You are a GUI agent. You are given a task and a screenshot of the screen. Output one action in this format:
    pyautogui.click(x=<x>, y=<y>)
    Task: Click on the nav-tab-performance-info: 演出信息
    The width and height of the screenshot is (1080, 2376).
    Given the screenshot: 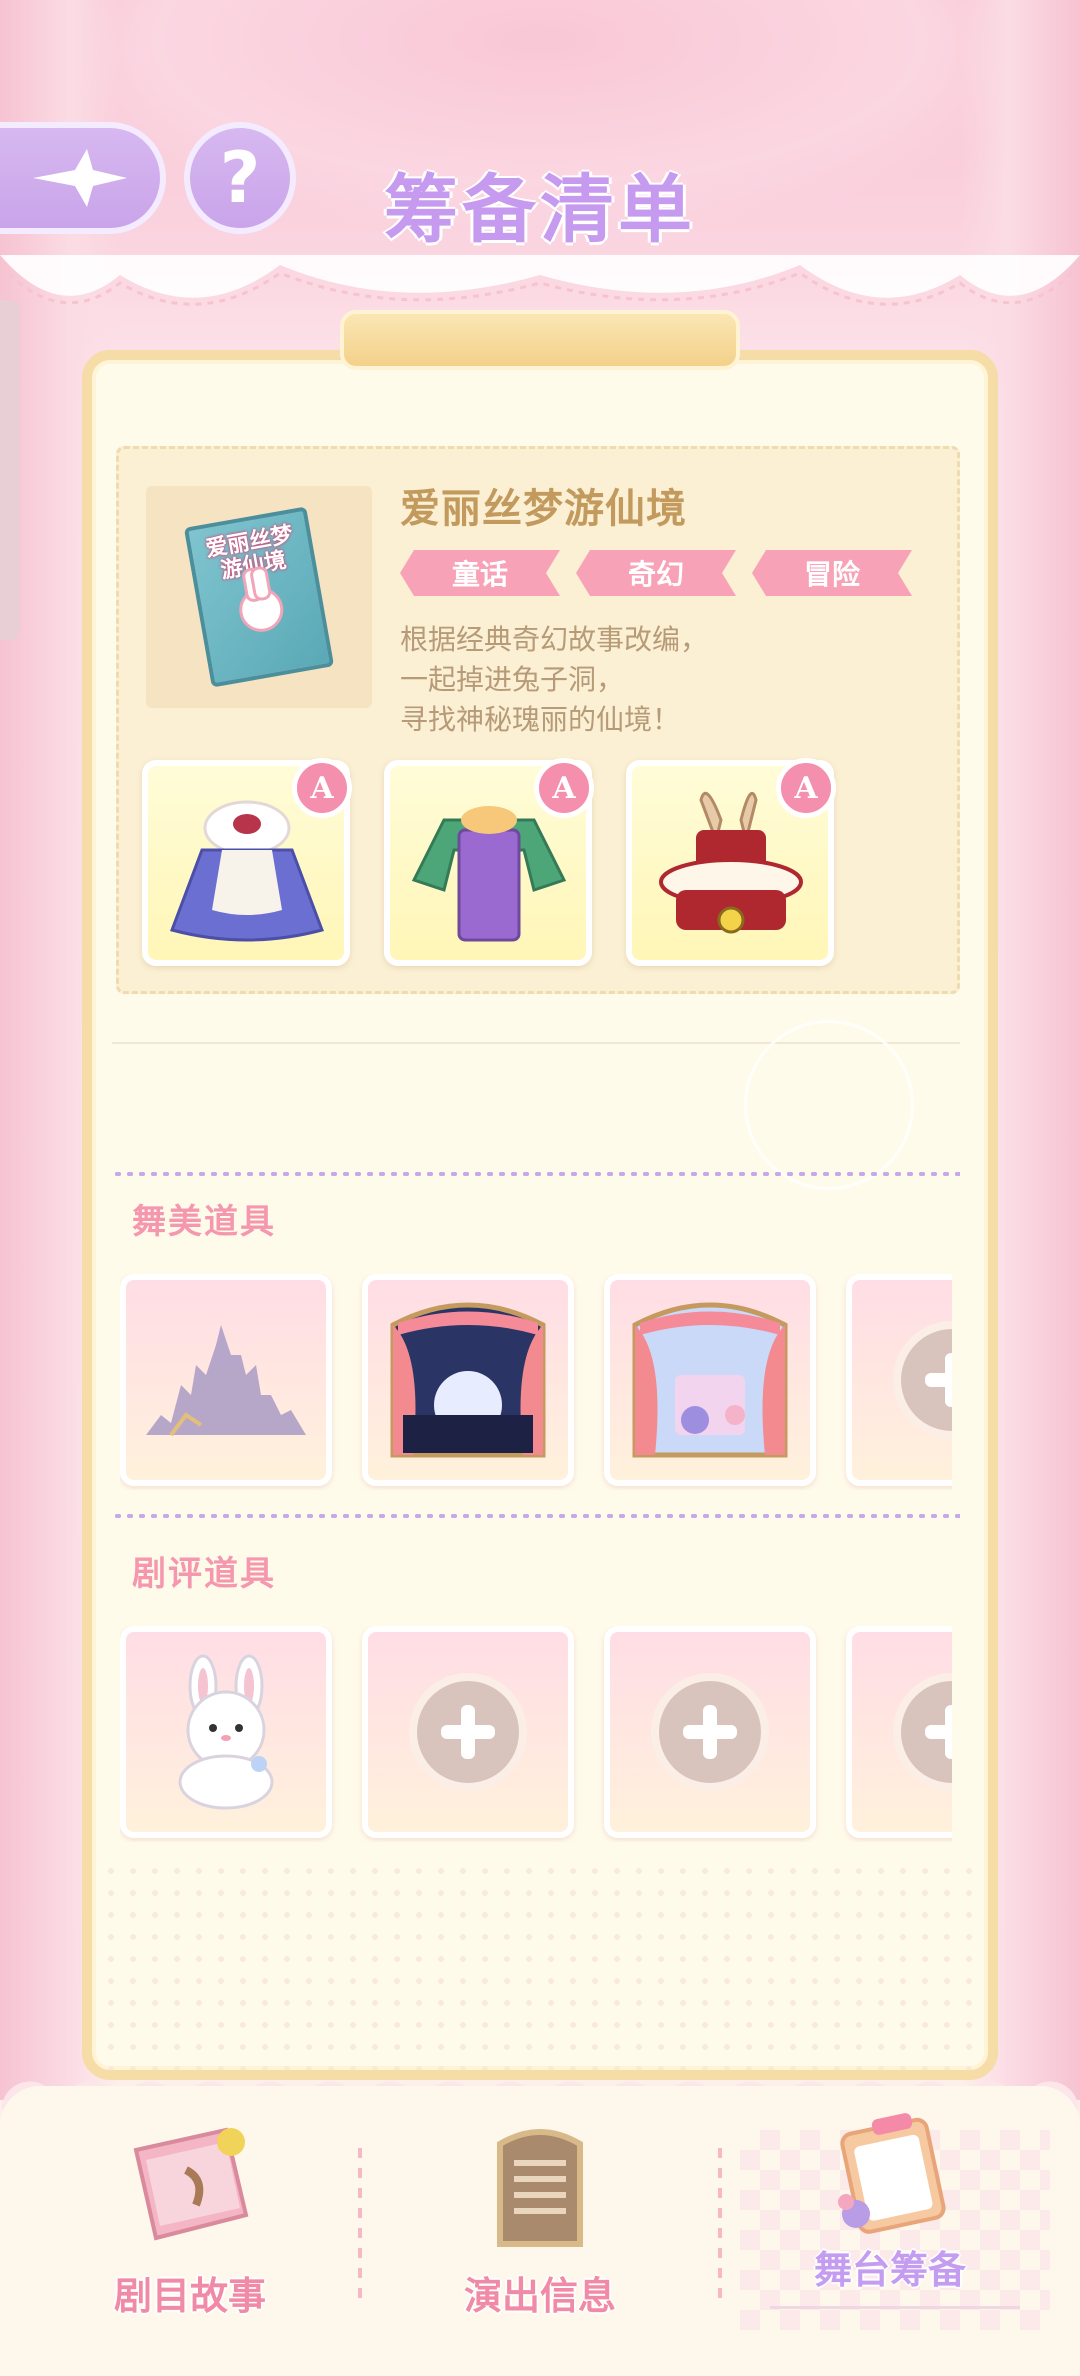 What is the action you would take?
    pyautogui.click(x=540, y=2230)
    